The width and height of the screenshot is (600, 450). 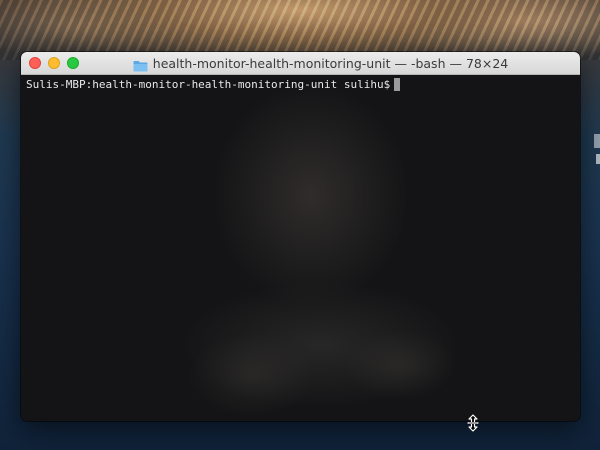 I want to click on folder-icon, so click(x=140, y=64).